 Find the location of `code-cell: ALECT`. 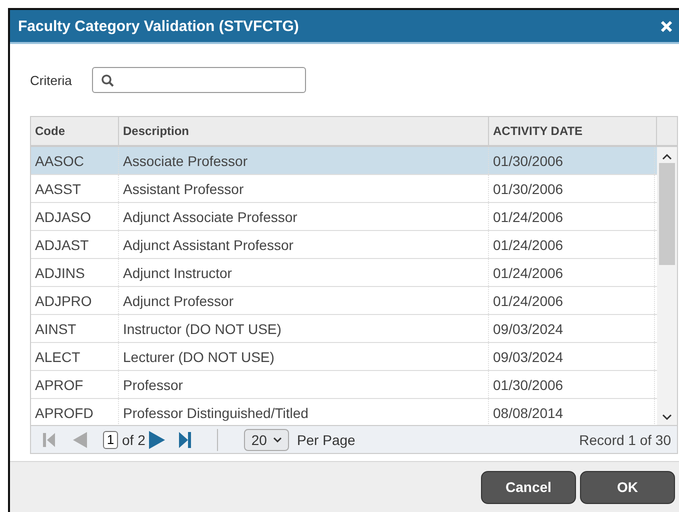

code-cell: ALECT is located at coordinates (75, 356).